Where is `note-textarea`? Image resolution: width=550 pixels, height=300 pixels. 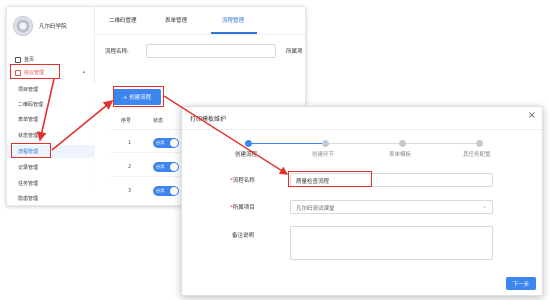
note-textarea is located at coordinates (391, 243).